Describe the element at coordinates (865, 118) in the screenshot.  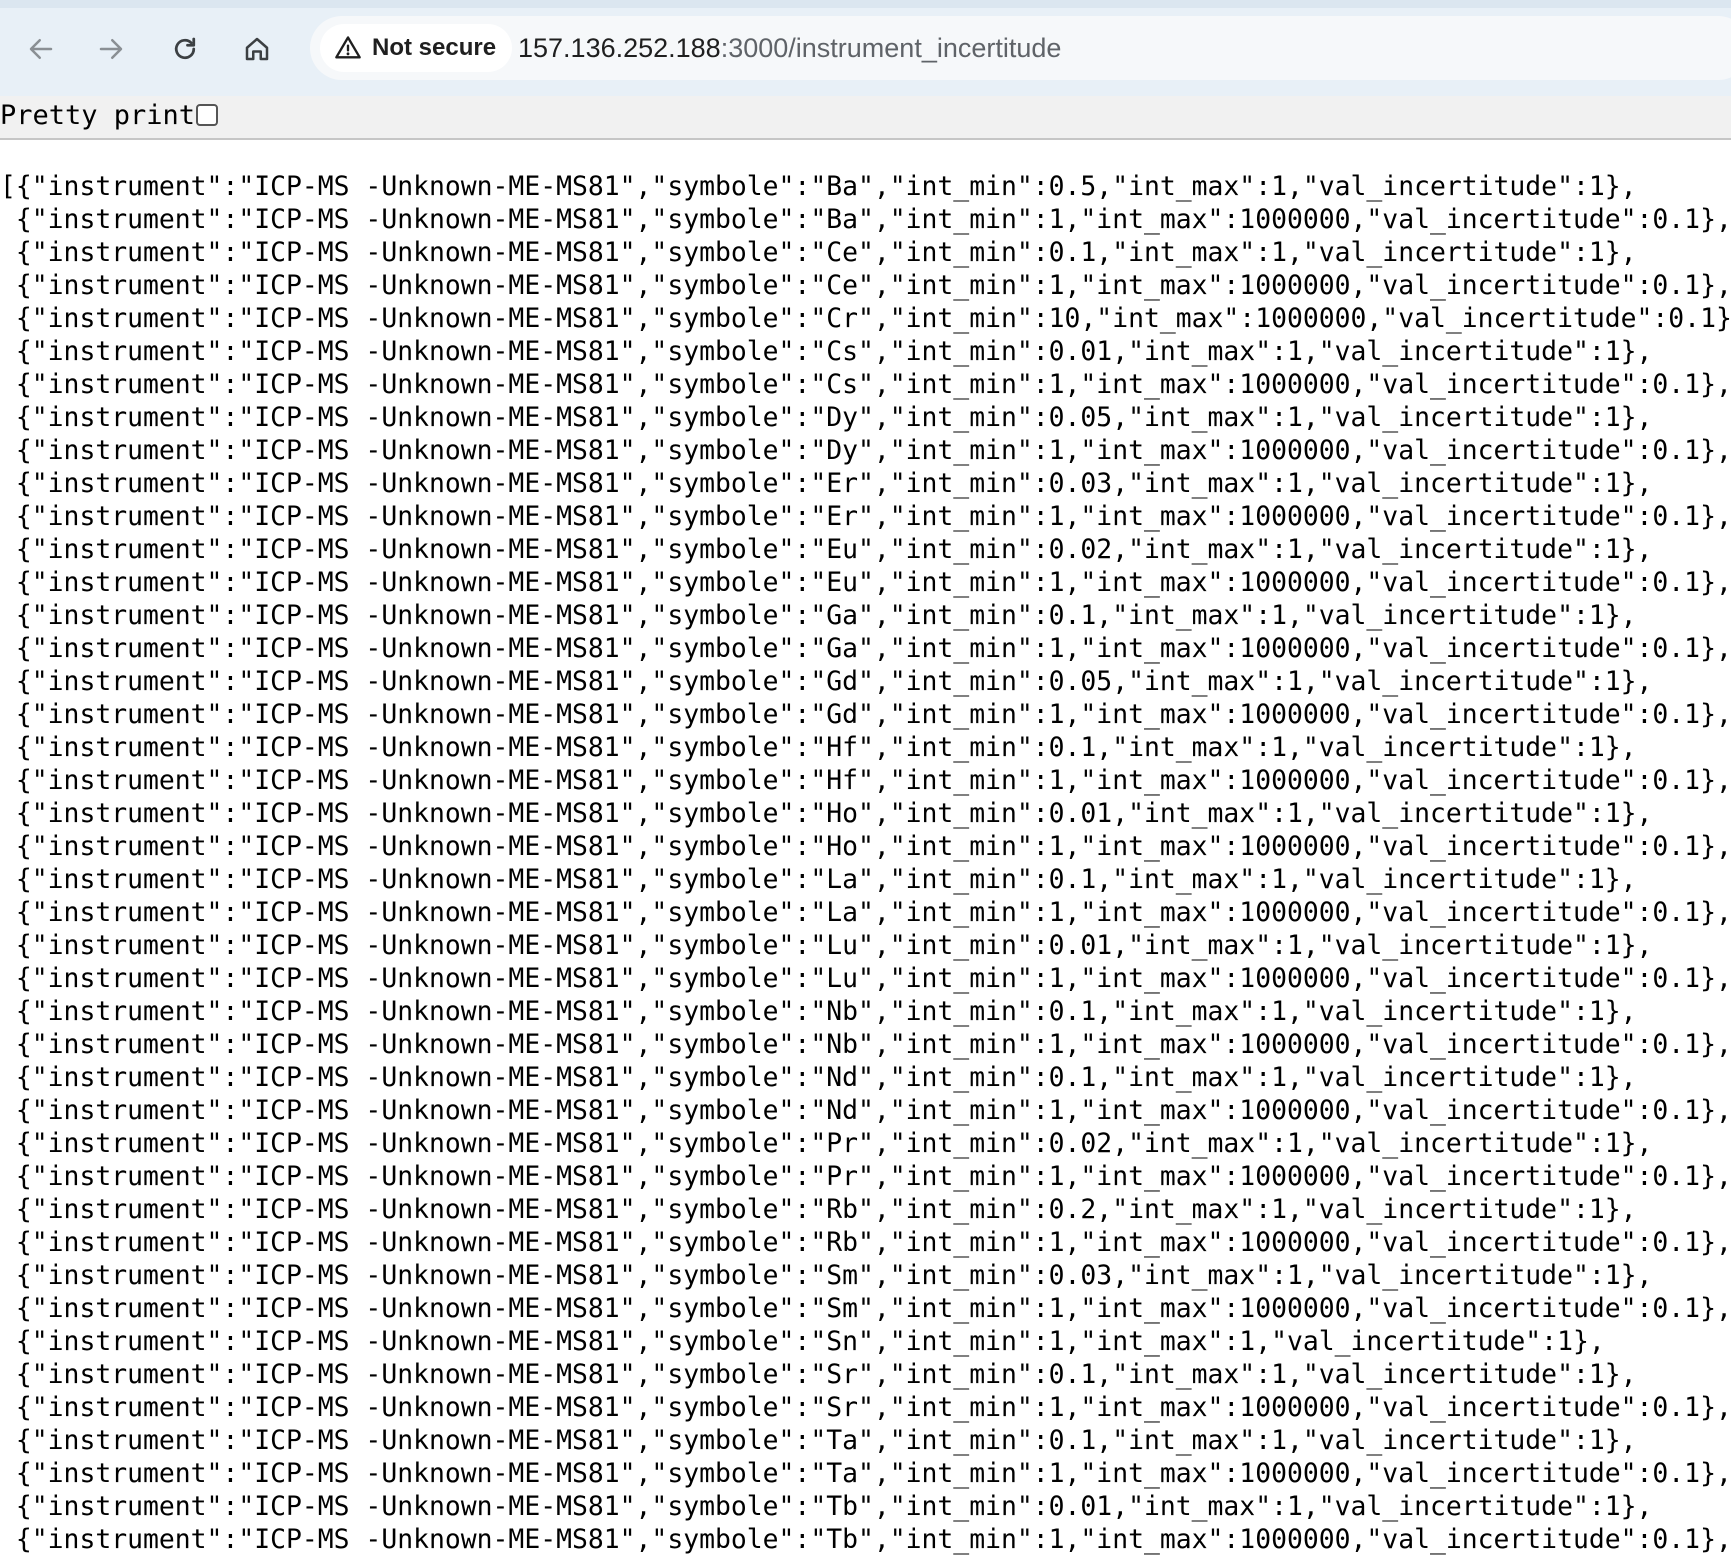
I see `pretty-print-bar: Pretty print` at that location.